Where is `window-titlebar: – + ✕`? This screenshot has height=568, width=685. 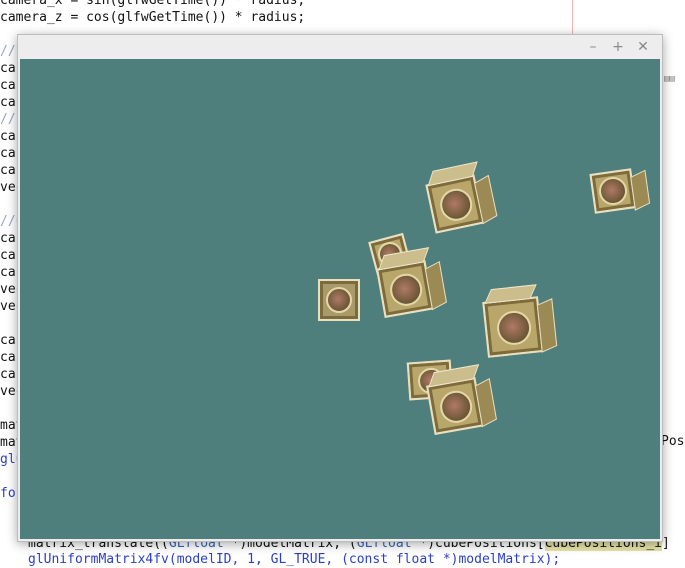 window-titlebar: – + ✕ is located at coordinates (340, 47).